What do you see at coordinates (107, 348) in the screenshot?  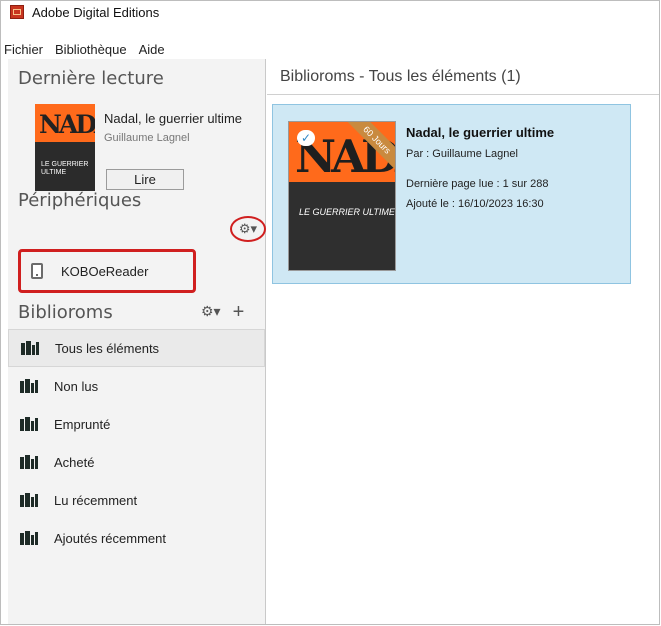 I see `biblioroms-item-label: Tous les éléments` at bounding box center [107, 348].